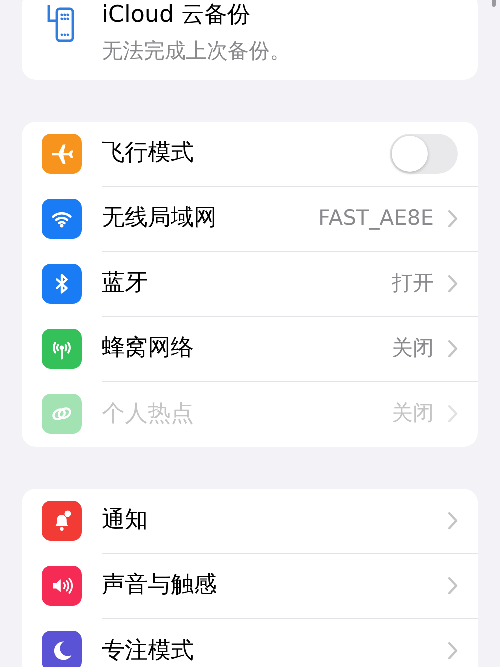 This screenshot has width=500, height=667. I want to click on settings-row: 通知, so click(250, 521).